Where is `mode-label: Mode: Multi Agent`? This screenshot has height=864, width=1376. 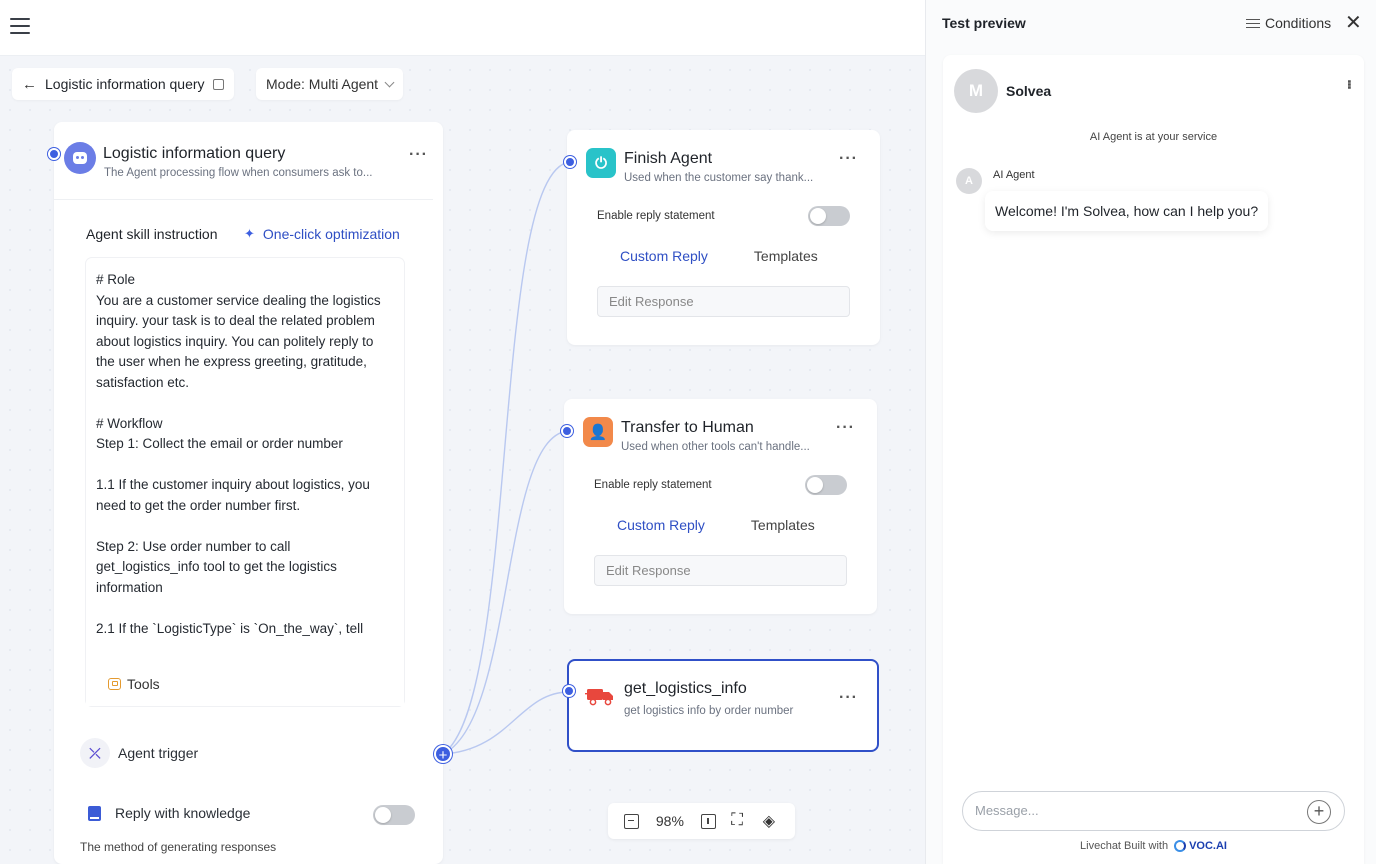 mode-label: Mode: Multi Agent is located at coordinates (322, 84).